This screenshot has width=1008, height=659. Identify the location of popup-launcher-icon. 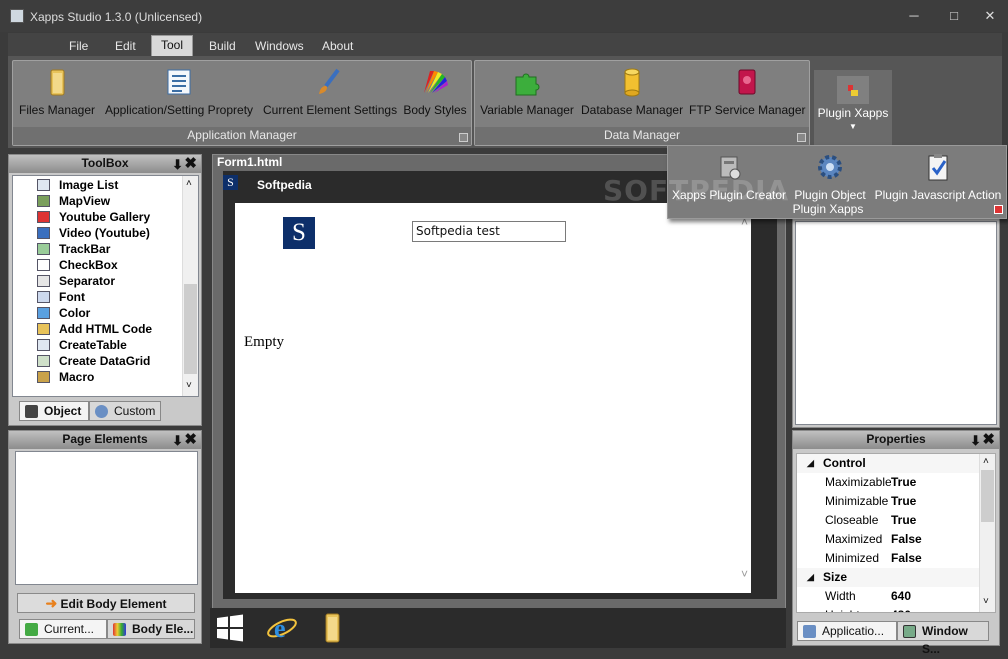
(998, 209).